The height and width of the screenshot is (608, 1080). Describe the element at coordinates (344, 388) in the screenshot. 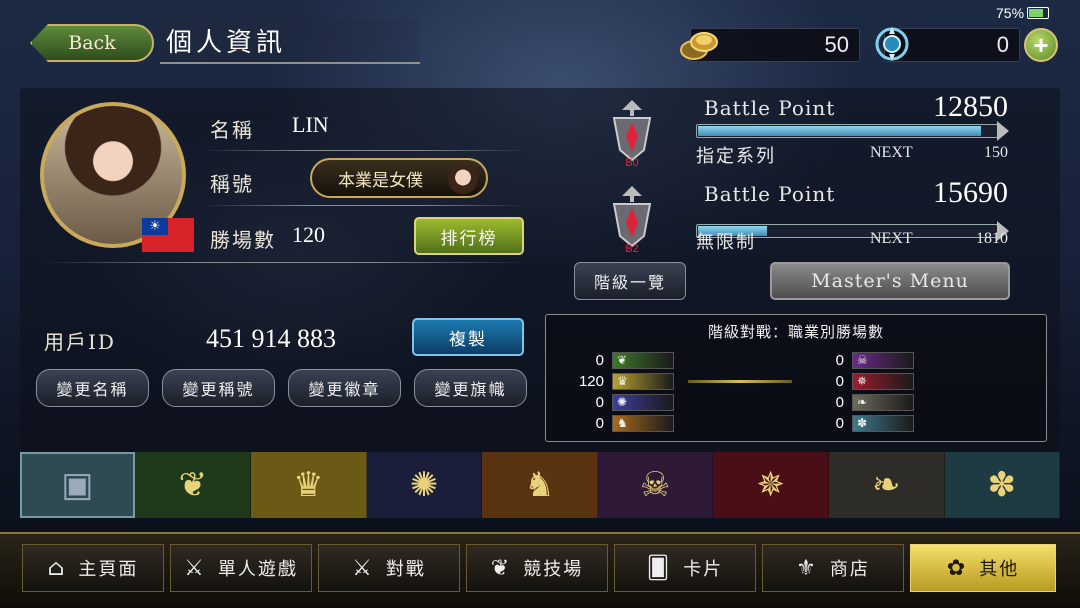

I see `change-emblem-button: 變更徽章` at that location.